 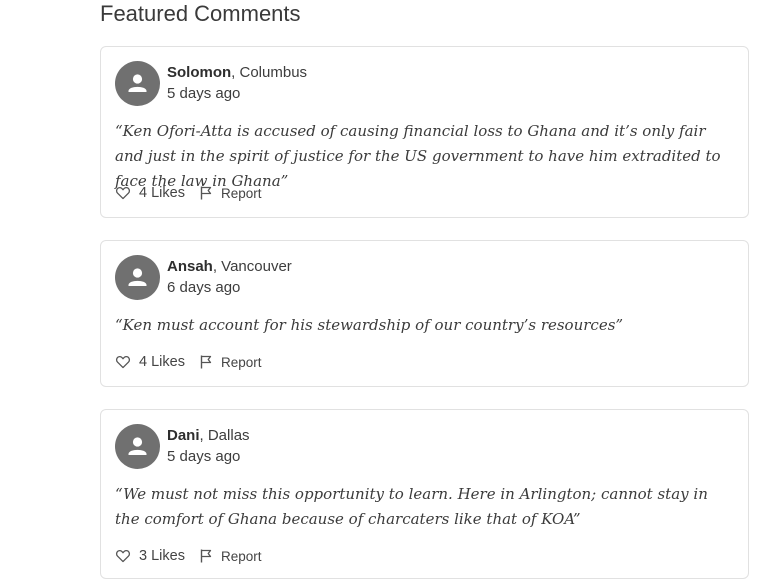 I want to click on comment-meta: Solomon, Columbus 5 days ago, so click(x=237, y=83).